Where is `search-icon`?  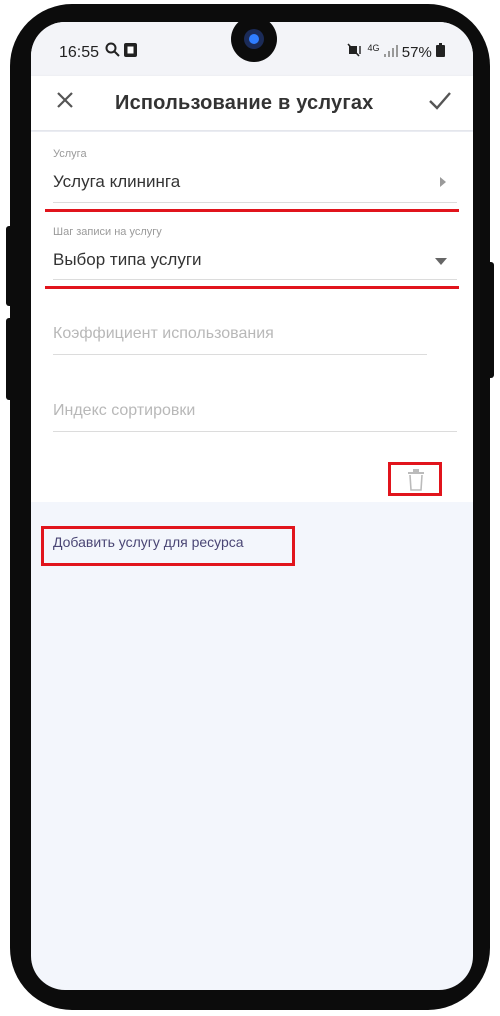
search-icon is located at coordinates (114, 51).